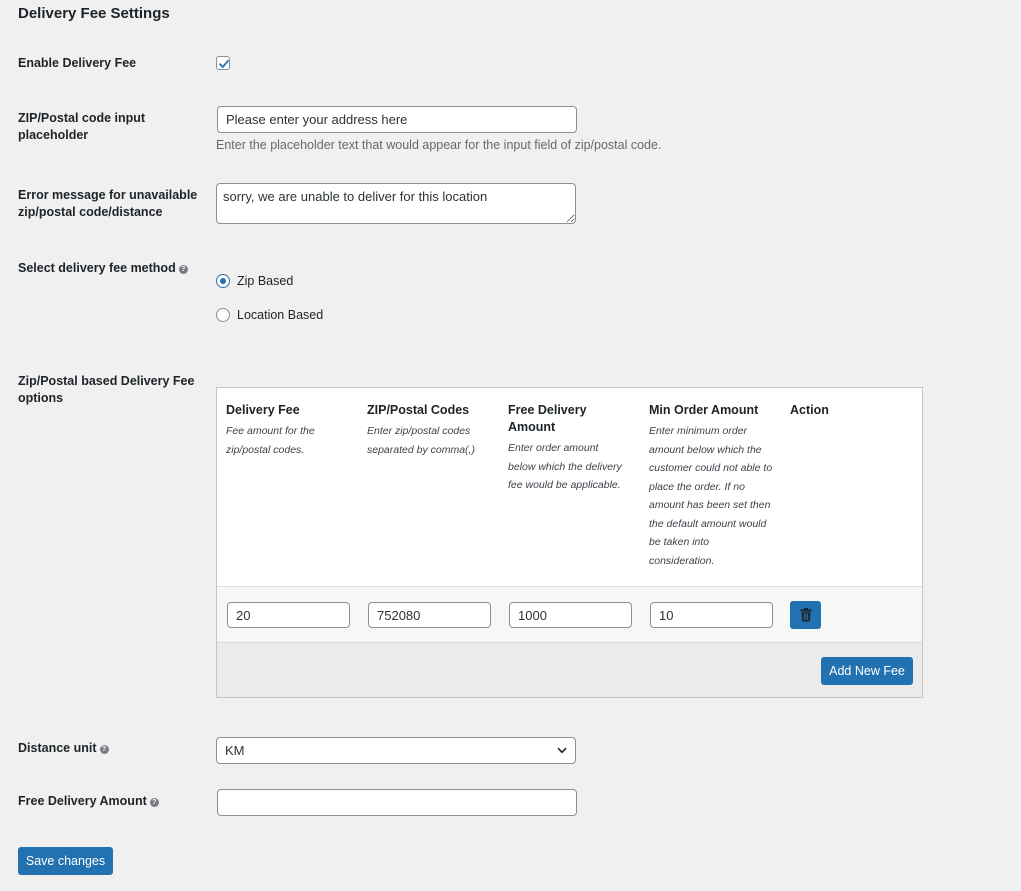 This screenshot has width=1021, height=891. What do you see at coordinates (270, 440) in the screenshot?
I see `column-description: Fee amount for the zip/postal codes.` at bounding box center [270, 440].